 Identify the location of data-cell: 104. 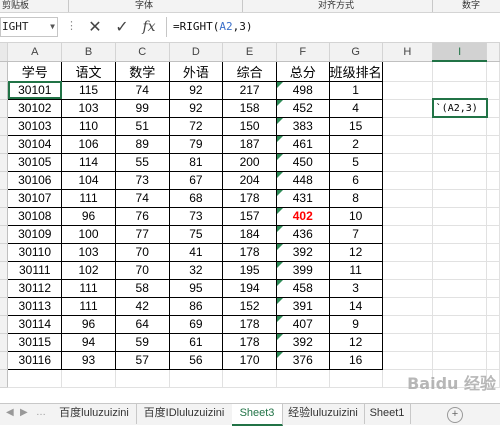
(88, 180).